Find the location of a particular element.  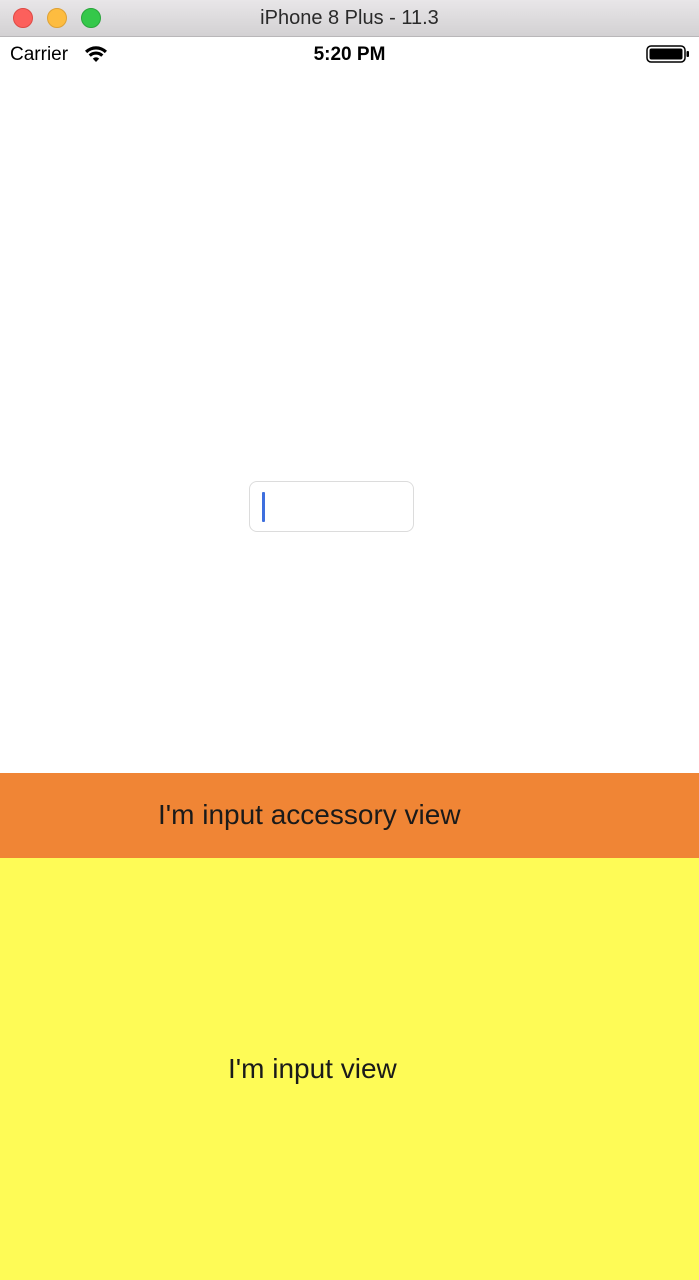

window-titlebar: iPhone 8 Plus - 11.3 is located at coordinates (349, 18).